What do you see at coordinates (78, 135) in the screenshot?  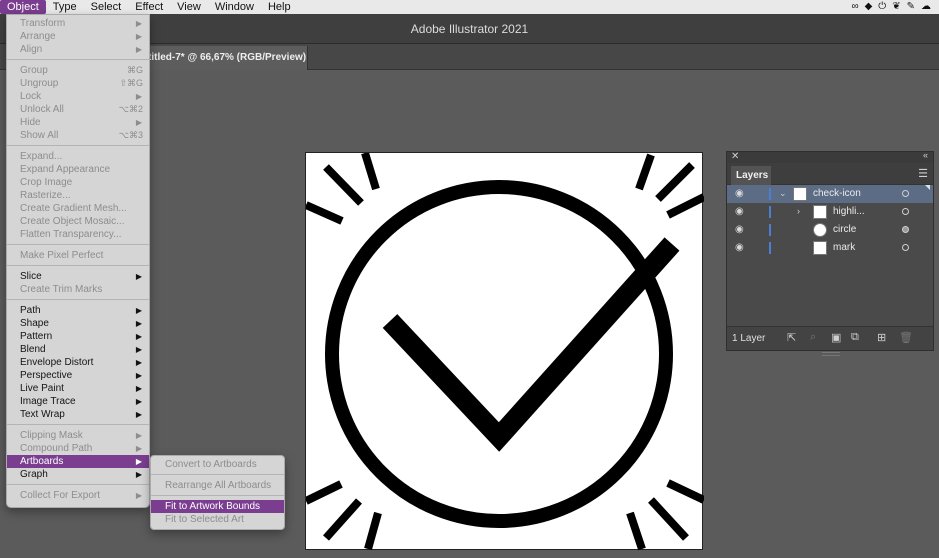 I see `menu-item-show-all: Show All ⌥⌘3` at bounding box center [78, 135].